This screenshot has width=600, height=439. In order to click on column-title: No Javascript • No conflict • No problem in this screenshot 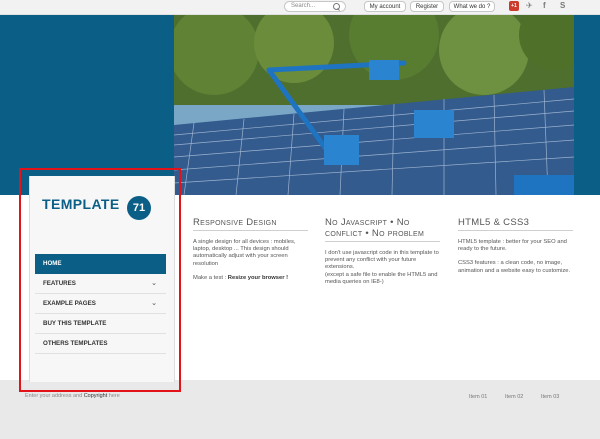, I will do `click(382, 229)`.